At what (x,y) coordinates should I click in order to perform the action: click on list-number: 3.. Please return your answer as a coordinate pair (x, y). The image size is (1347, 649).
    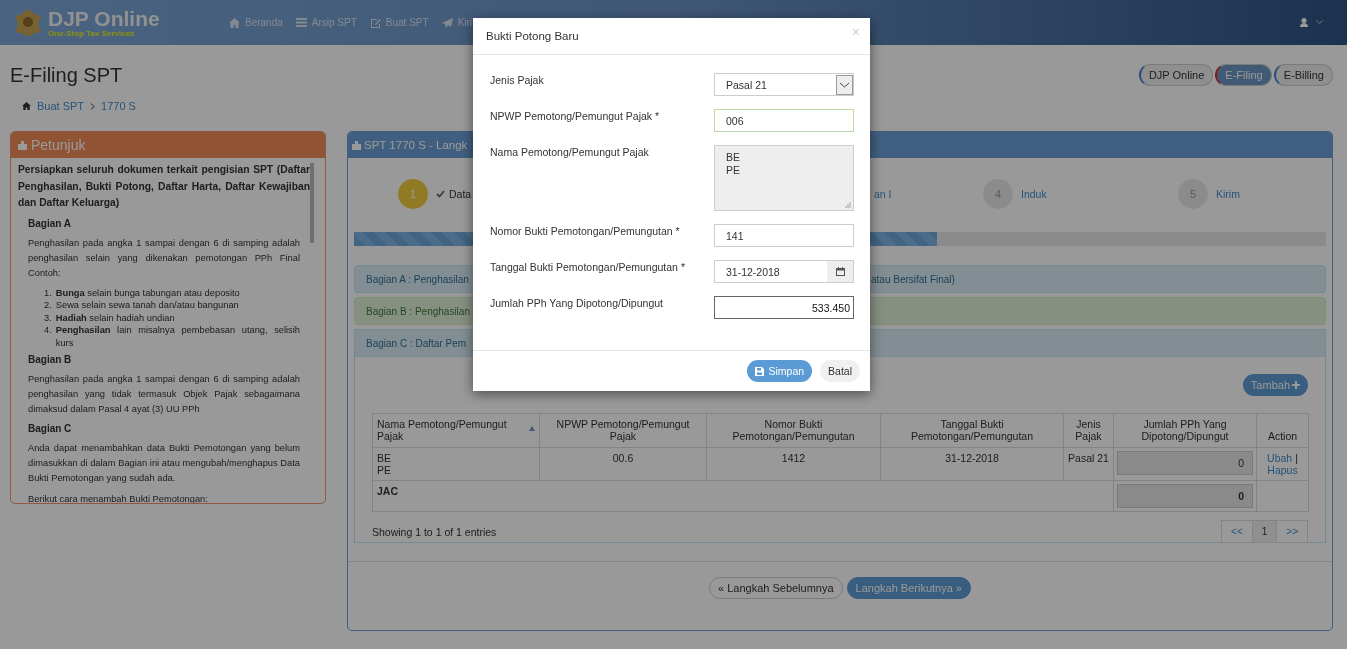
    Looking at the image, I should click on (48, 317).